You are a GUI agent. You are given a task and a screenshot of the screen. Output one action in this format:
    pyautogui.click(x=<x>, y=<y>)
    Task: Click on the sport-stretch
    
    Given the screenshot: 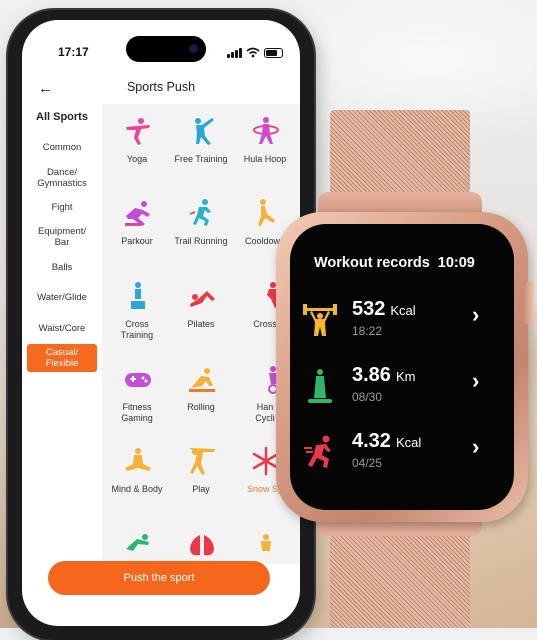 What is the action you would take?
    pyautogui.click(x=137, y=540)
    